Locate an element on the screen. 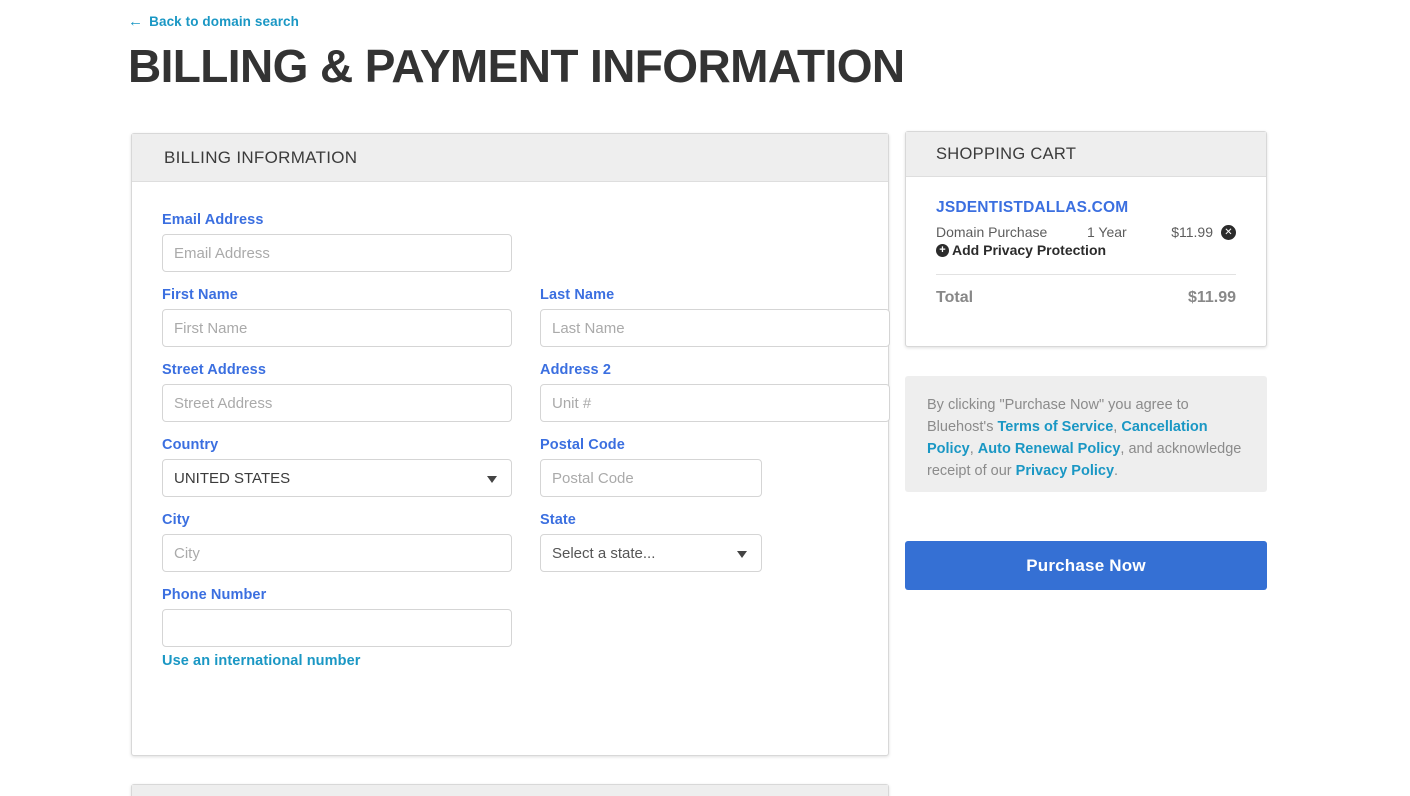 The height and width of the screenshot is (796, 1410). field-email: Email Address is located at coordinates (337, 242).